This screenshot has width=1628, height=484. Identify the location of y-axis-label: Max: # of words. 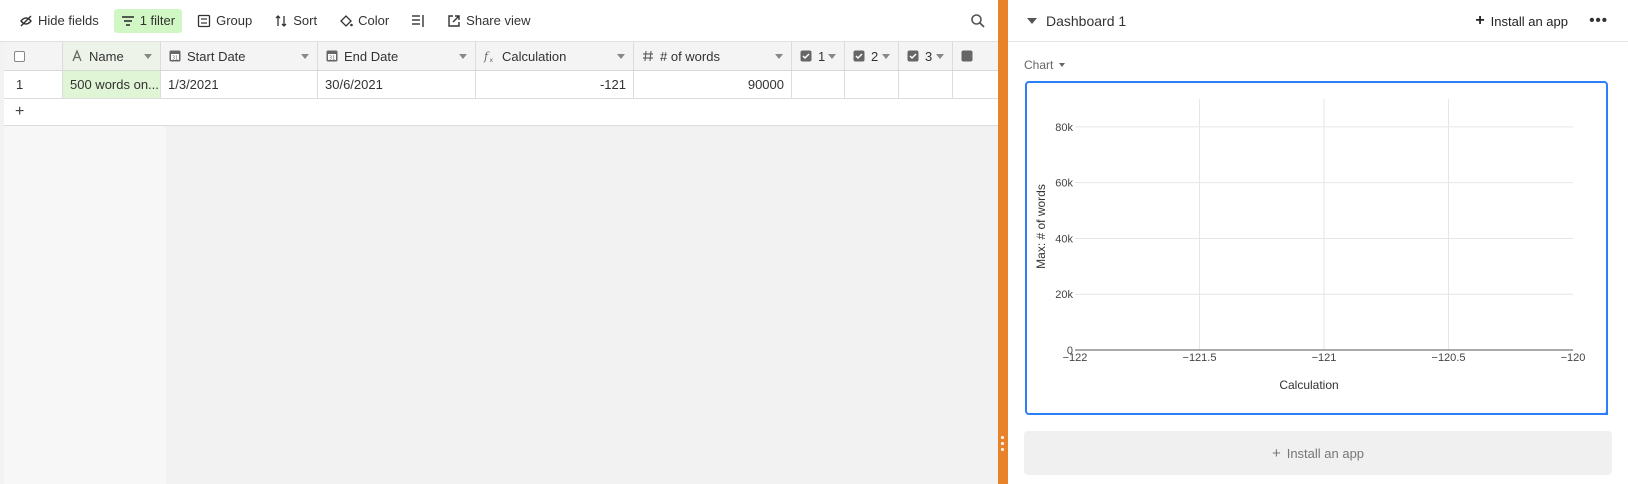
(1041, 226).